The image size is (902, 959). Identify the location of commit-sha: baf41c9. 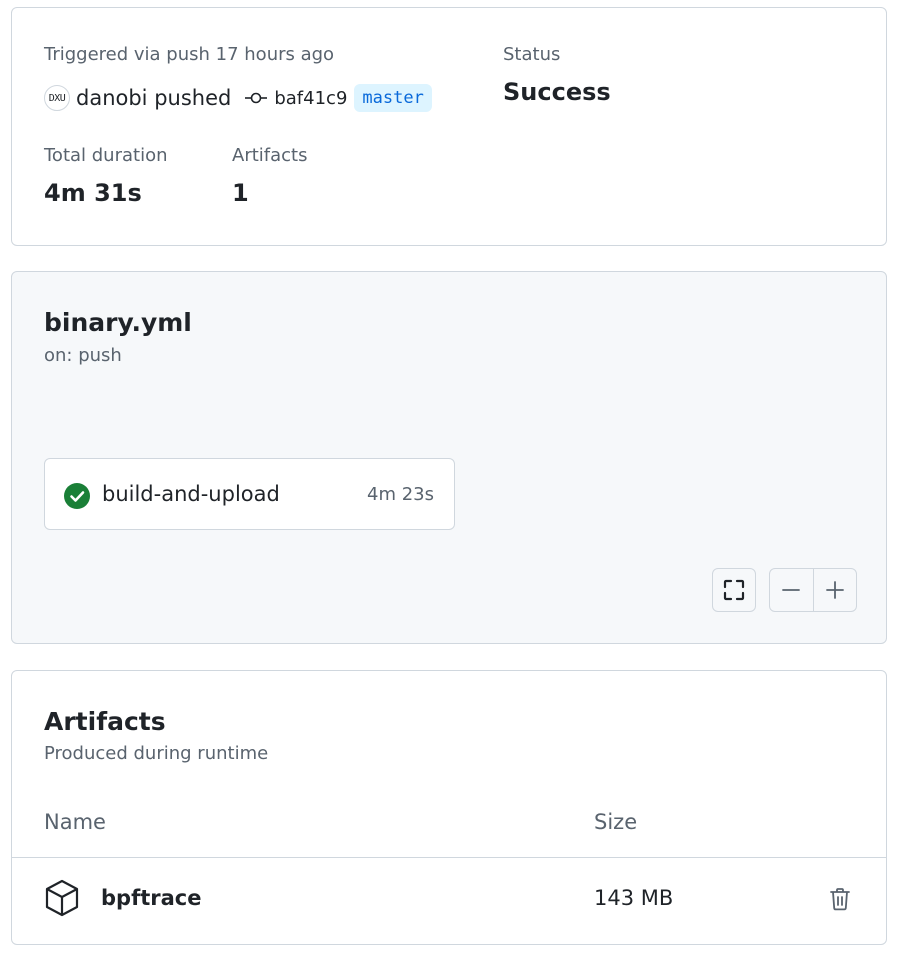
(311, 98).